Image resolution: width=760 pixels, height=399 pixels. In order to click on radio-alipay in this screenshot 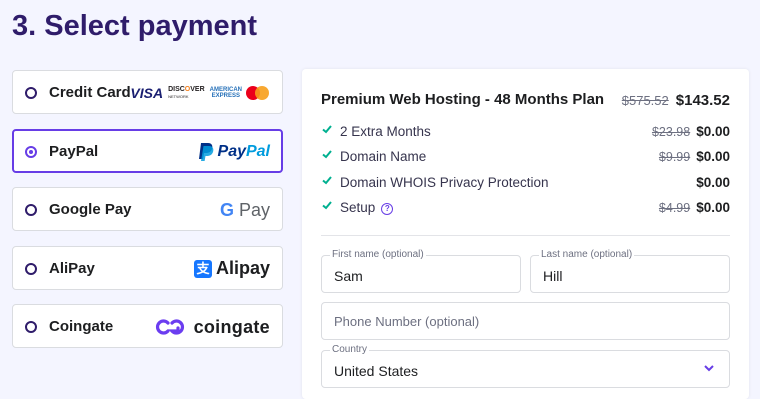, I will do `click(31, 268)`.